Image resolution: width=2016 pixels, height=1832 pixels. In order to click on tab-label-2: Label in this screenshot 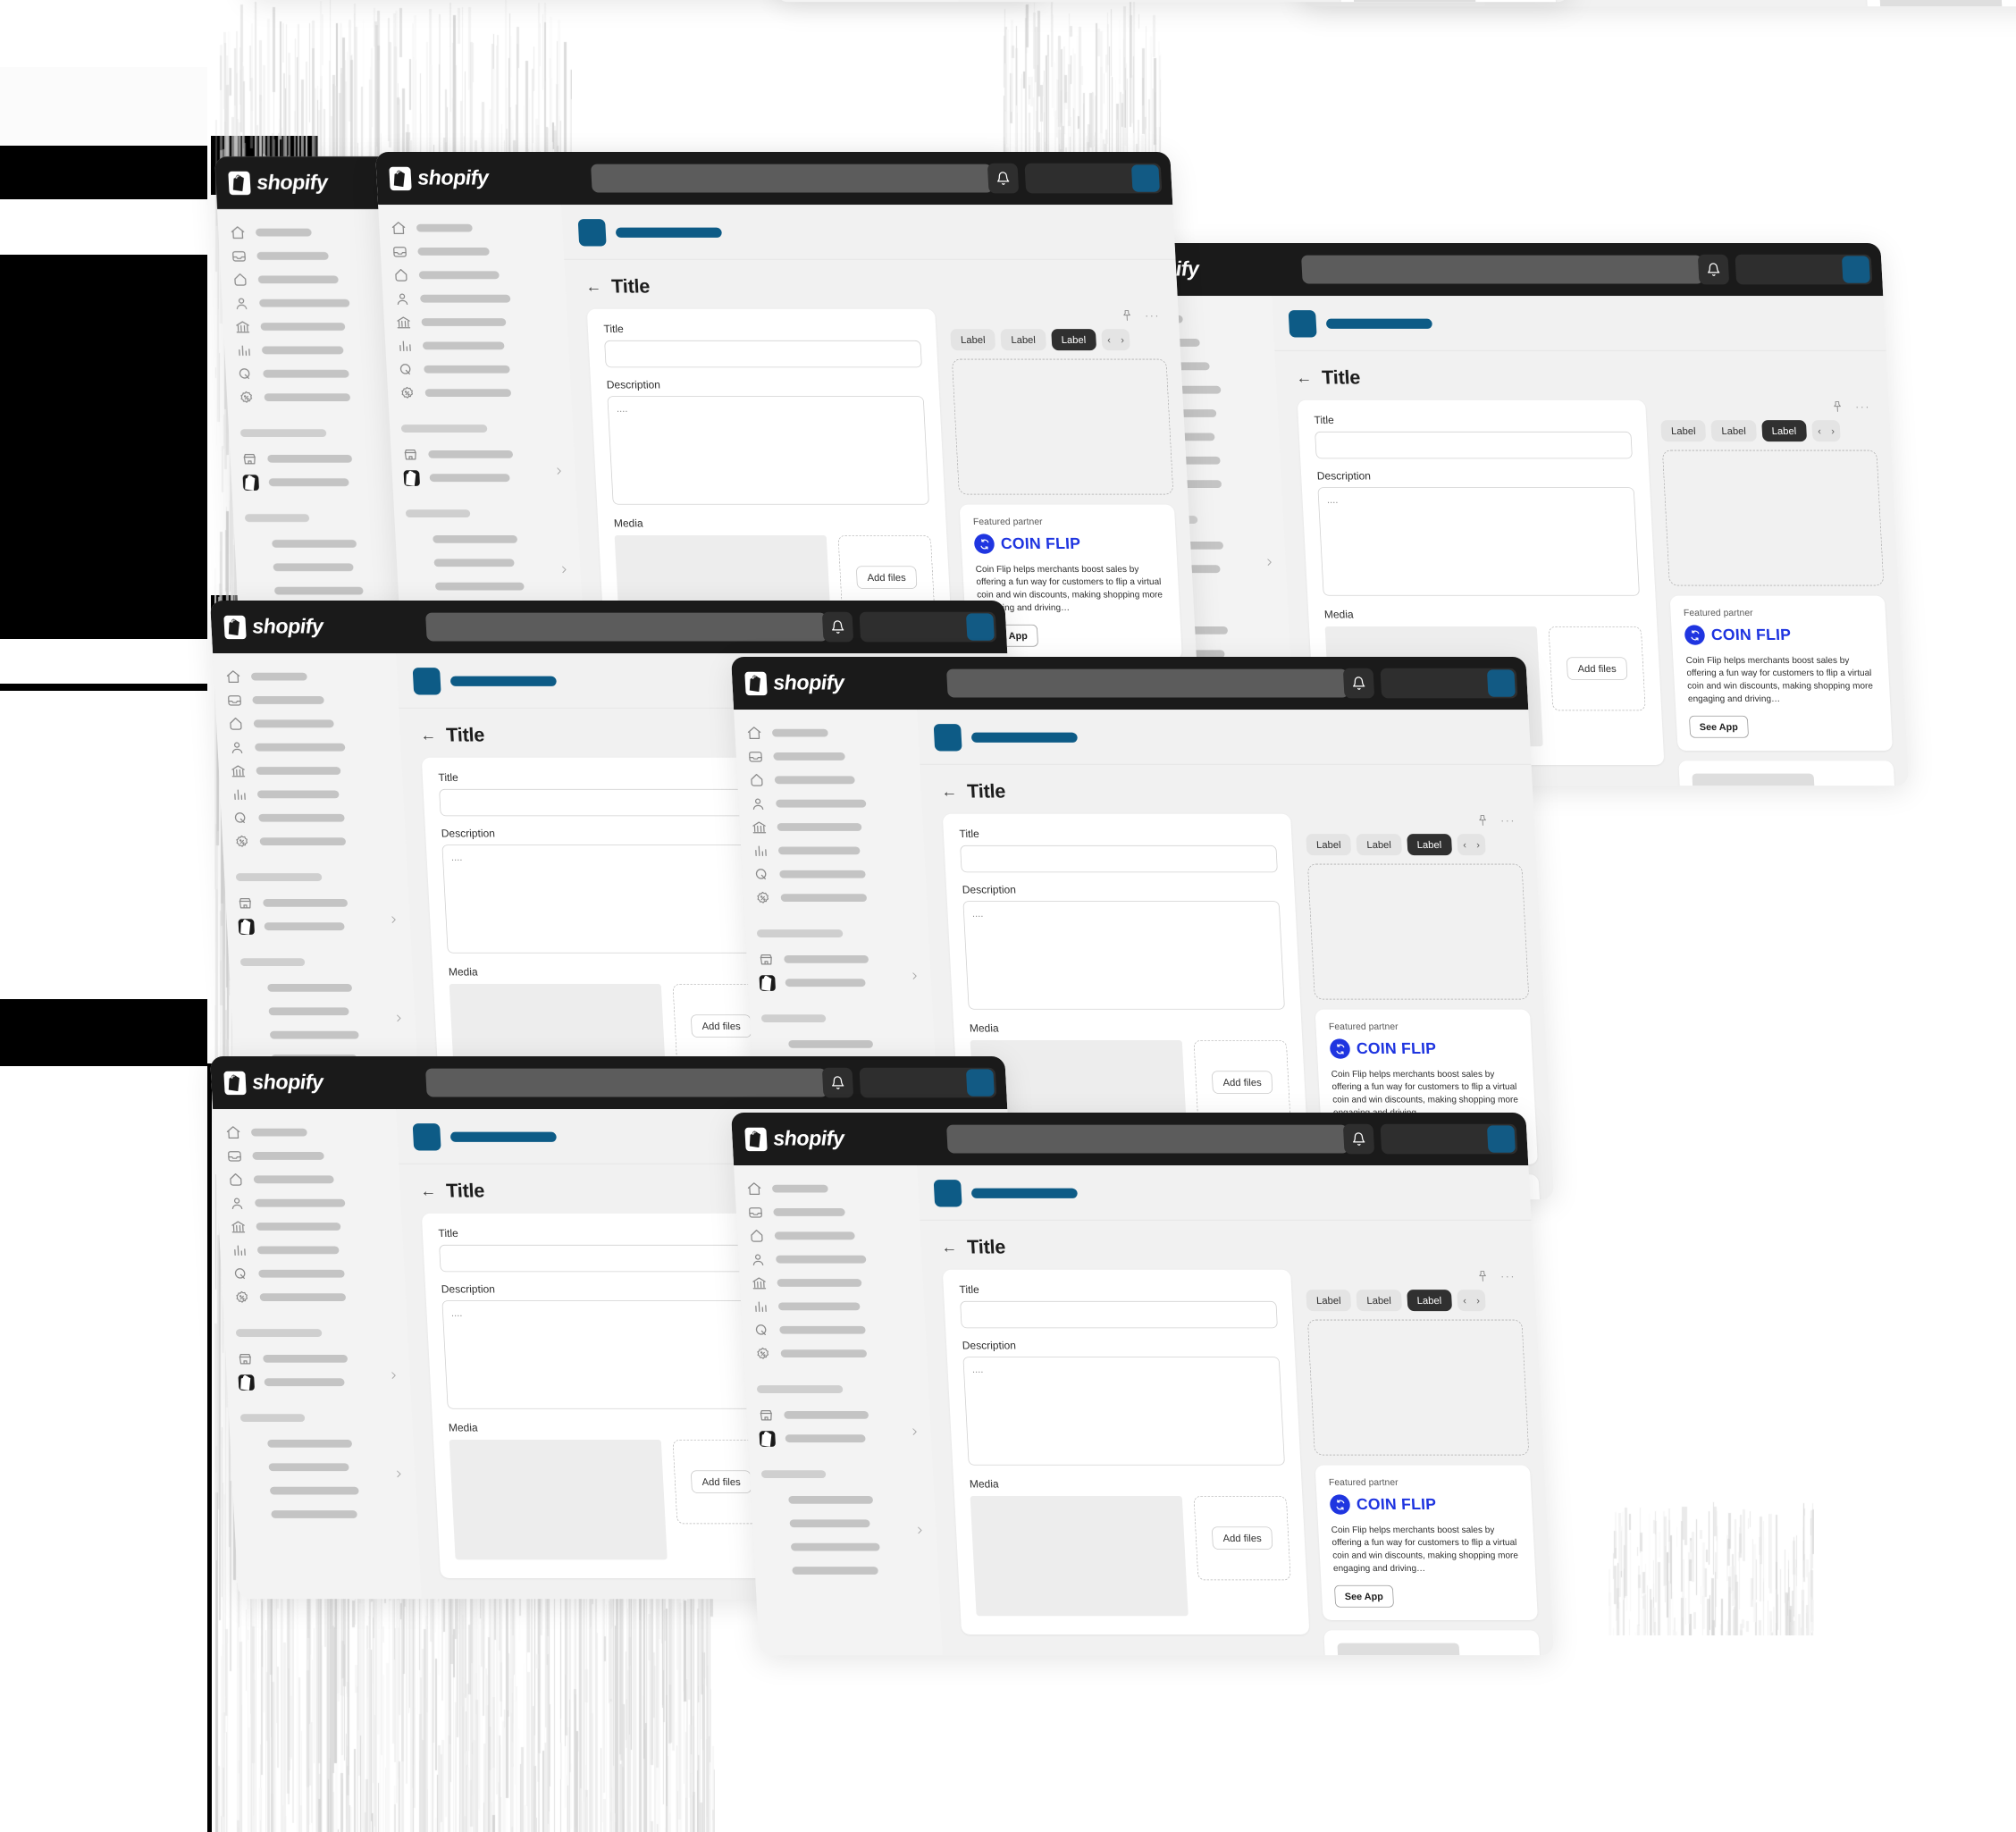, I will do `click(1023, 340)`.